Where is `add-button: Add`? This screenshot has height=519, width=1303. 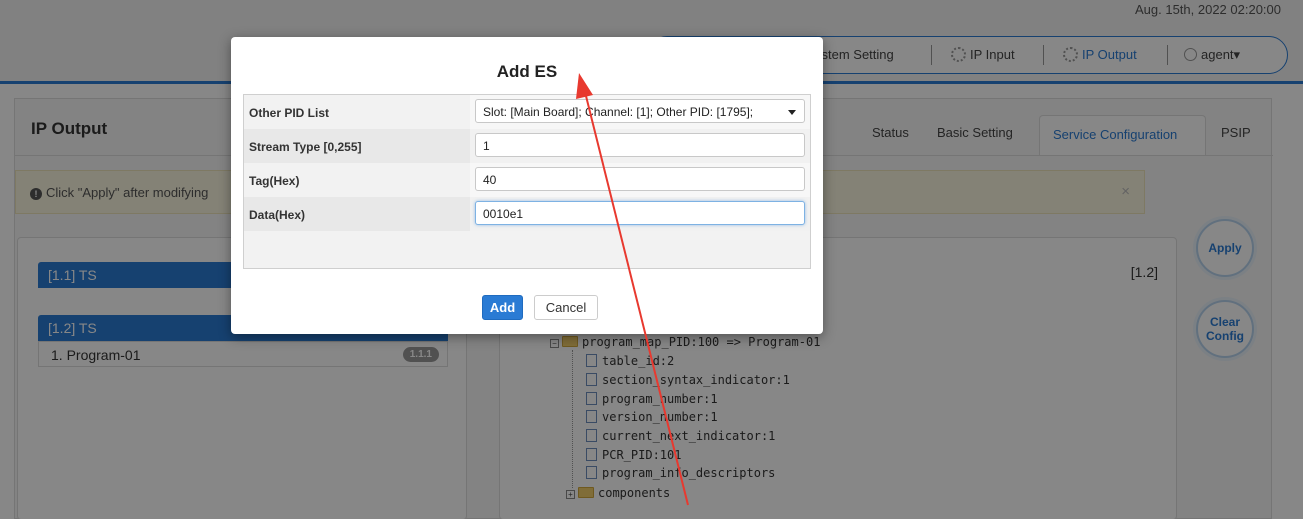
add-button: Add is located at coordinates (502, 307).